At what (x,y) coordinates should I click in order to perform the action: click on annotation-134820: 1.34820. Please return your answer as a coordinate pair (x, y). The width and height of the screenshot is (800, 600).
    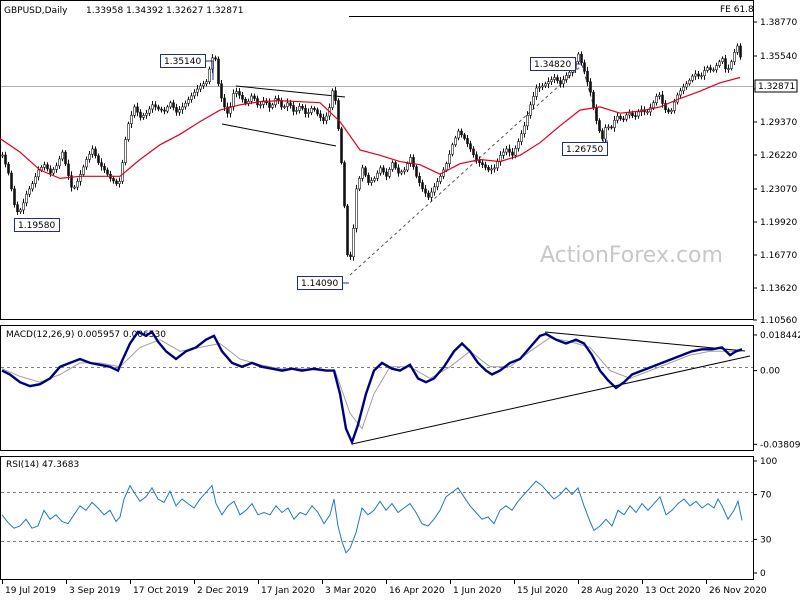
    Looking at the image, I should click on (555, 64).